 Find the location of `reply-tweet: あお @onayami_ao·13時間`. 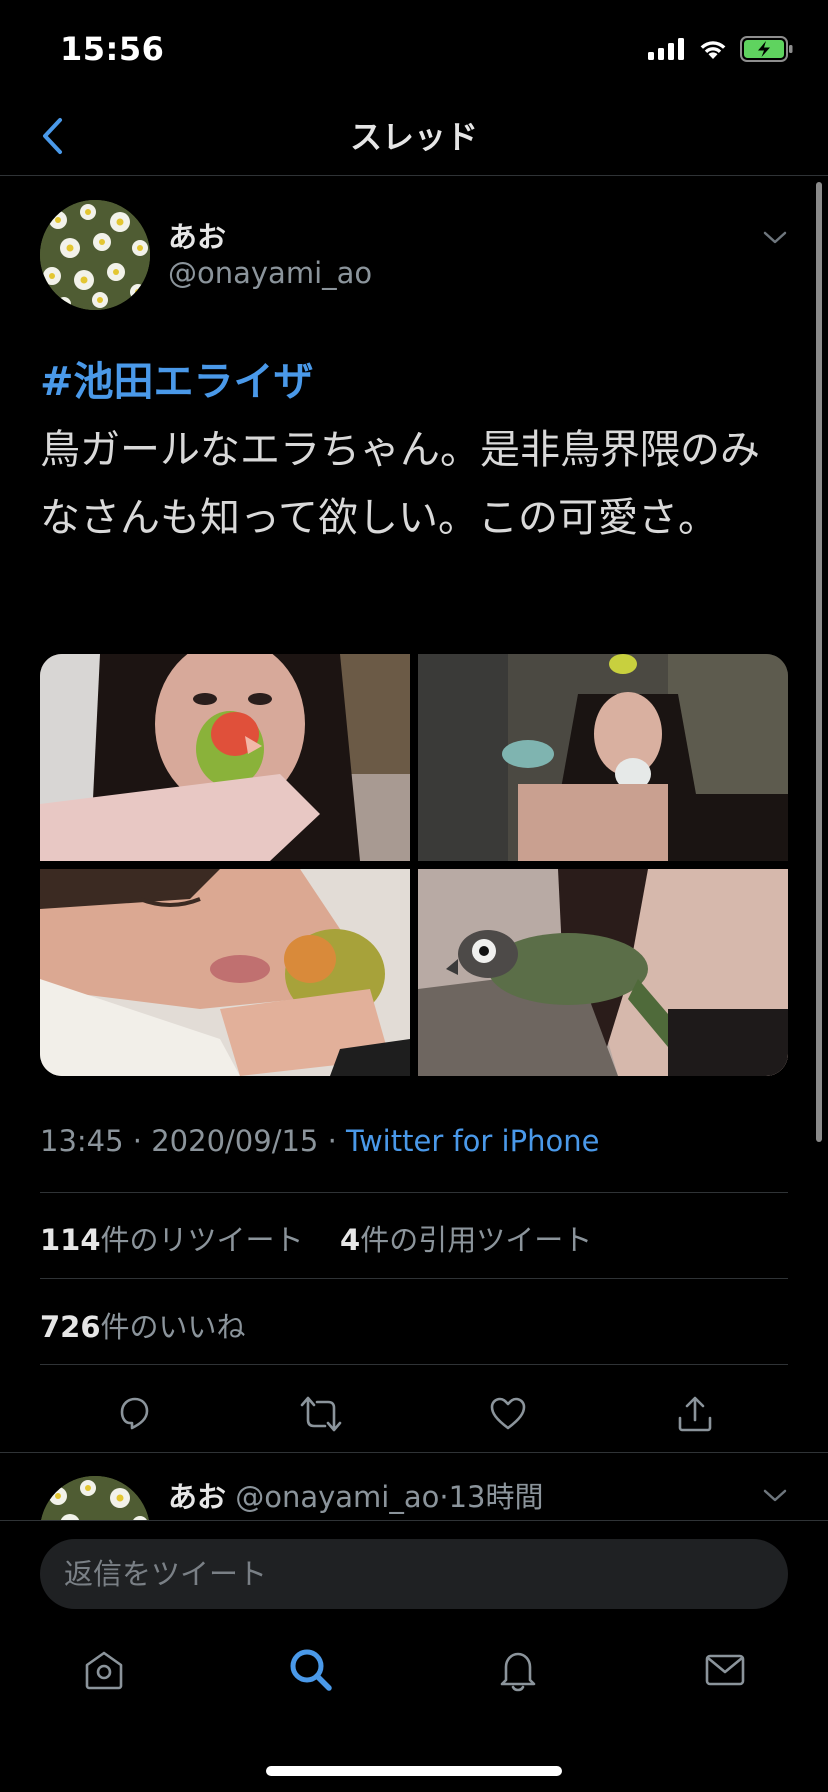

reply-tweet: あお @onayami_ao·13時間 is located at coordinates (415, 1528).